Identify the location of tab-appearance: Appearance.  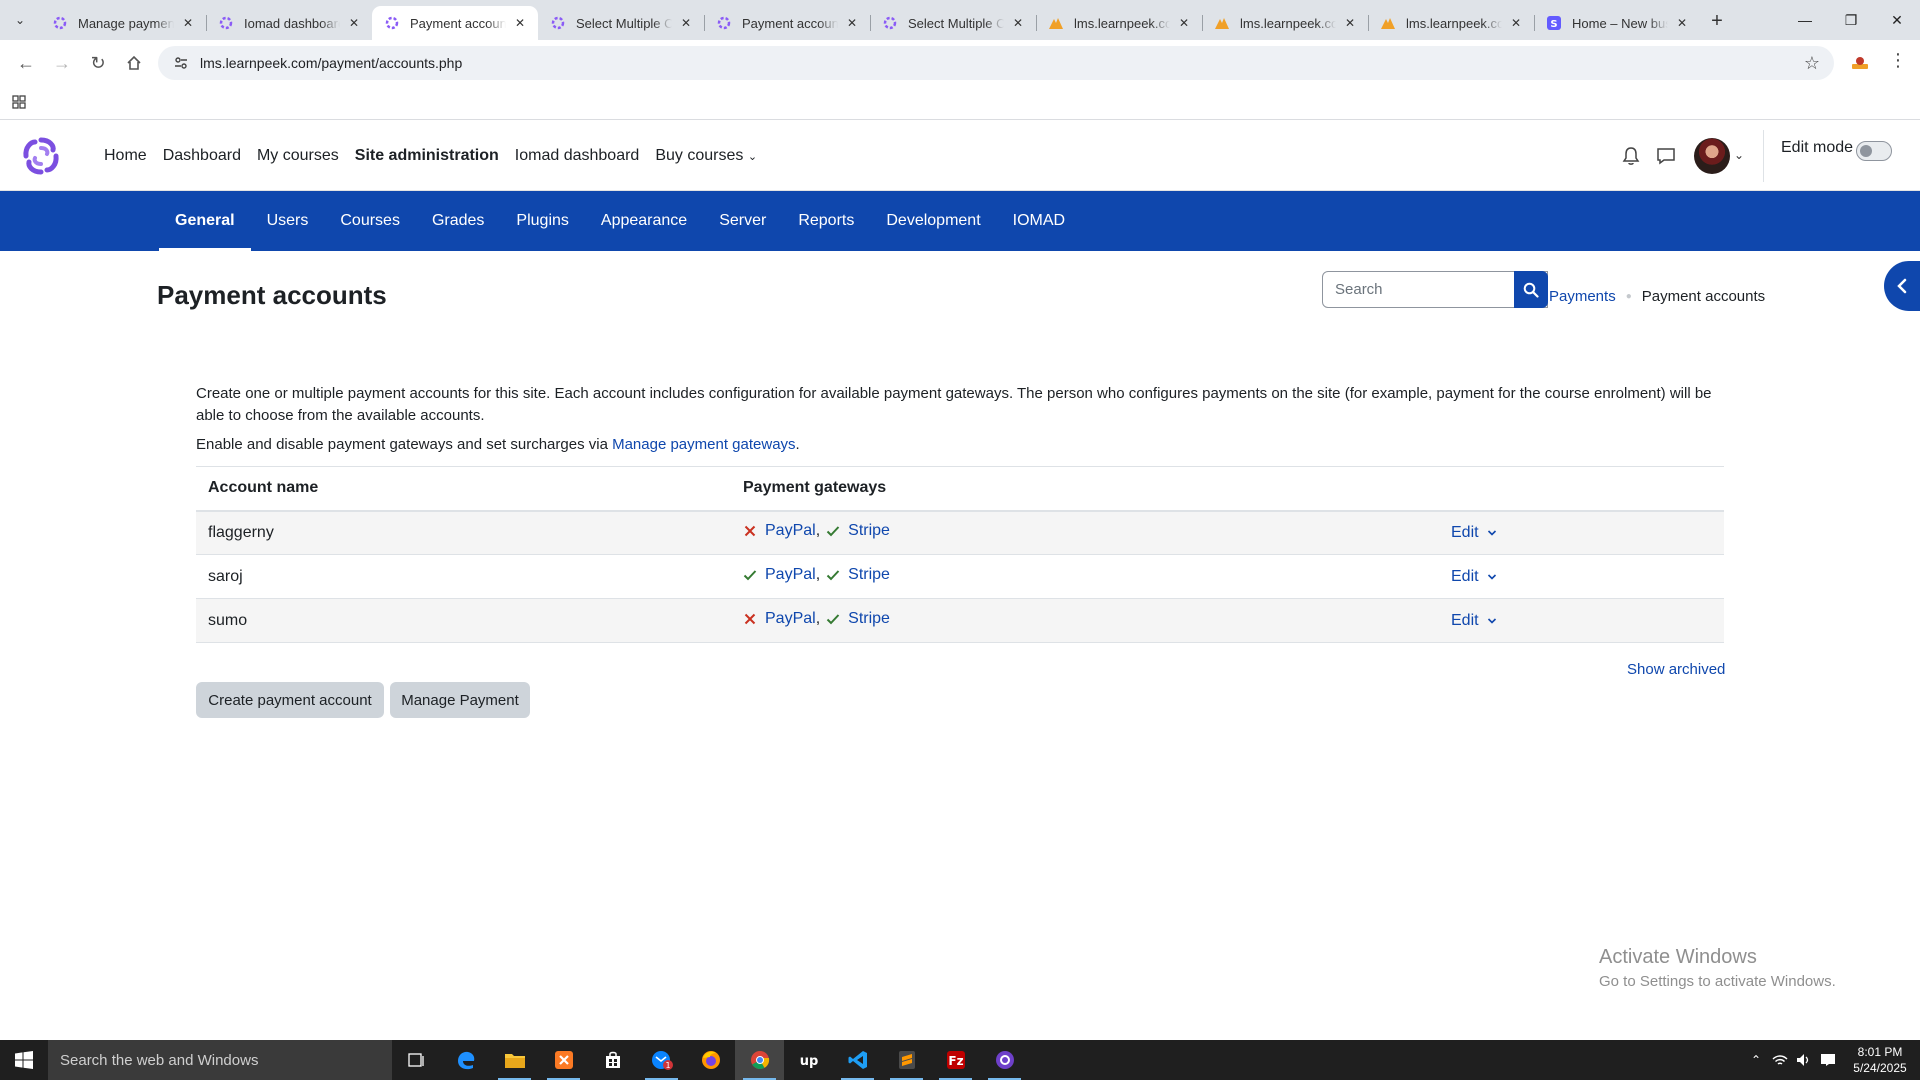
(644, 221).